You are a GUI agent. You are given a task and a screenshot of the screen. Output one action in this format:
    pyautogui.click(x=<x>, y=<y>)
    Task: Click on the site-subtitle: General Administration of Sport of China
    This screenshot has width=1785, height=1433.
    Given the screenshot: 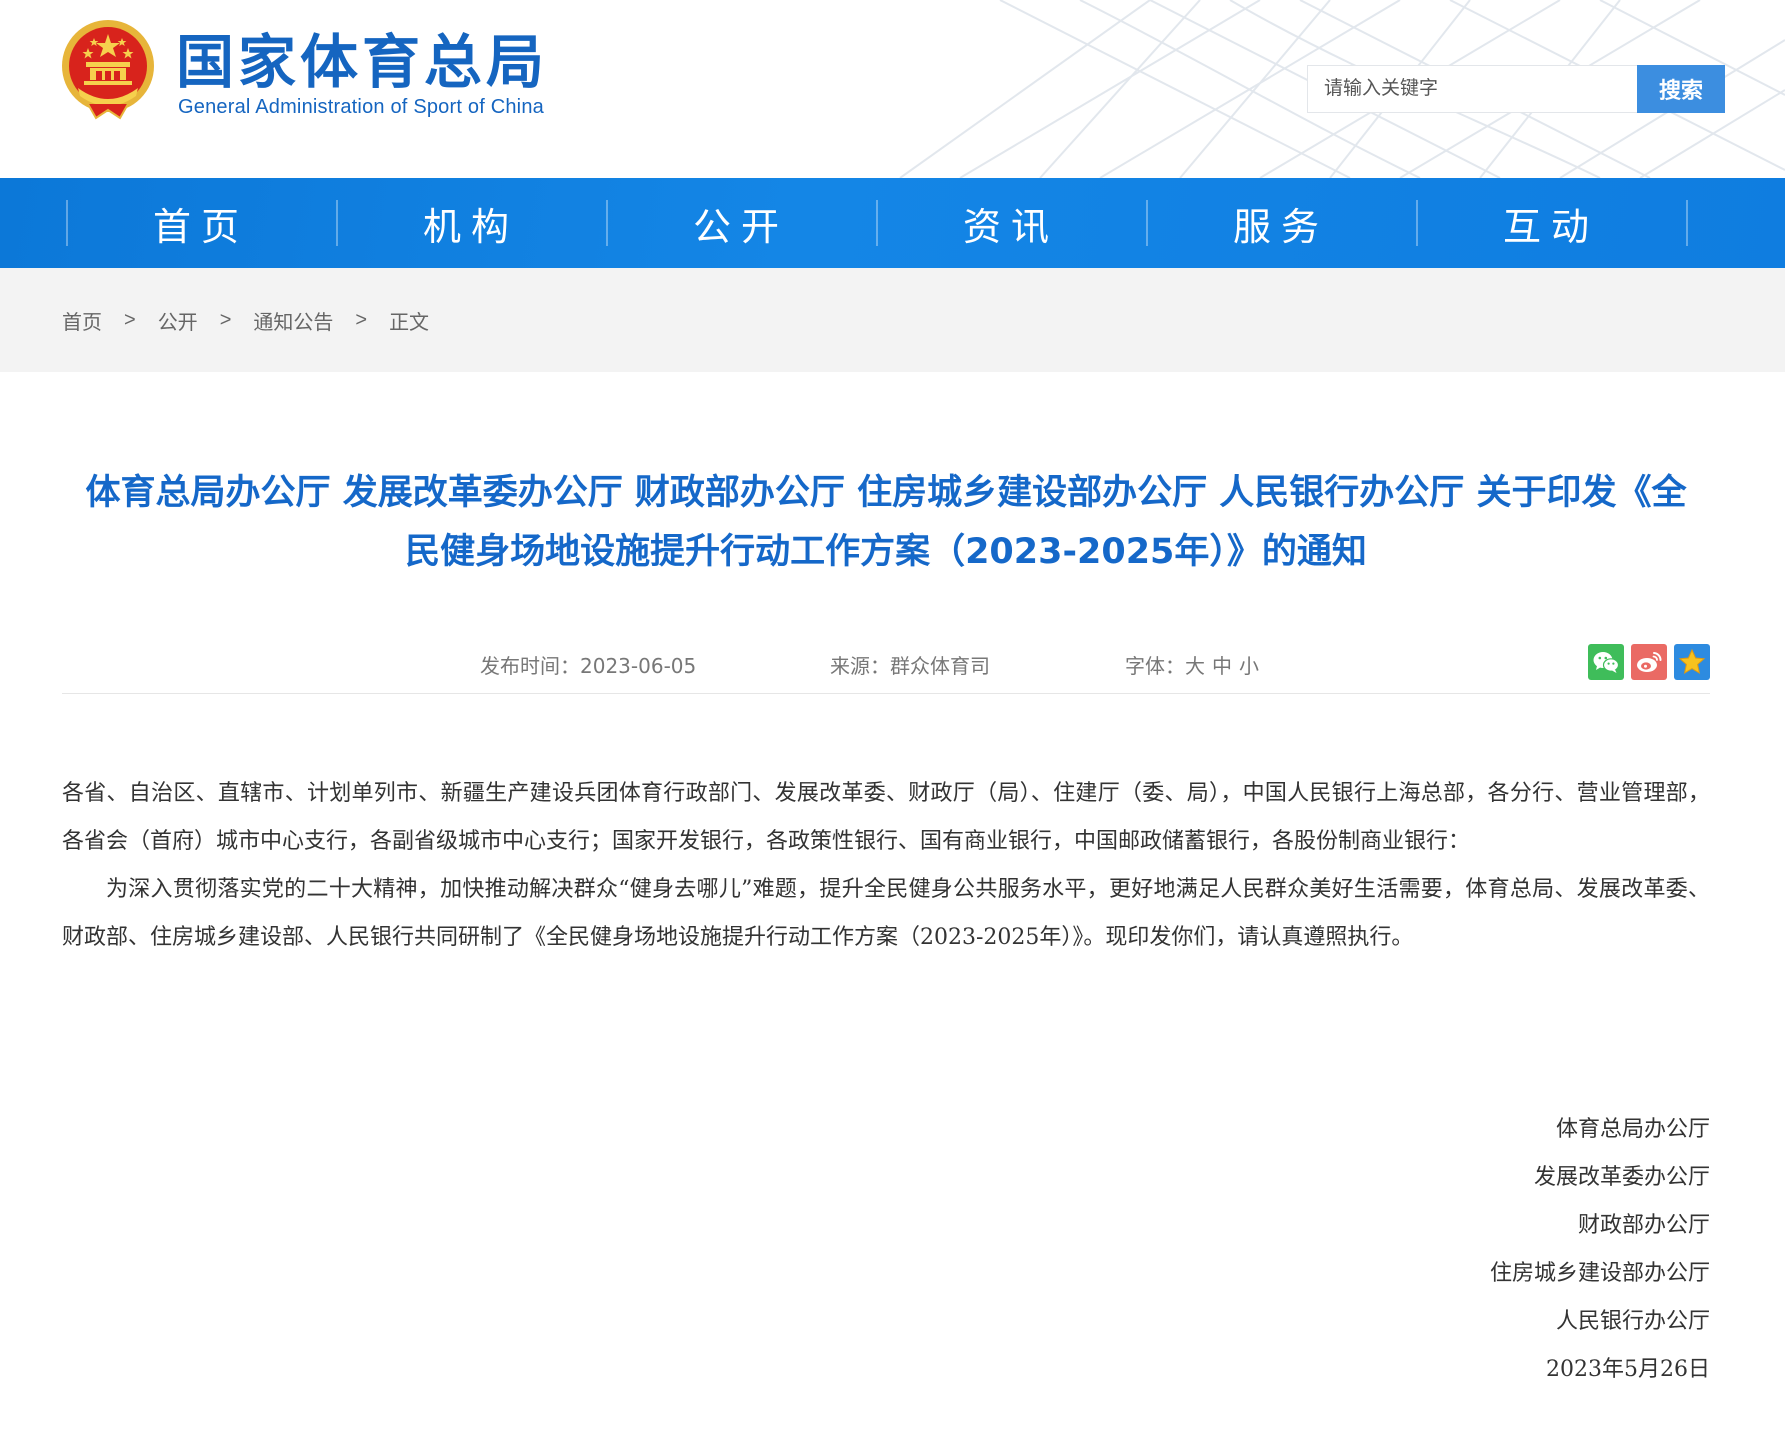 What is the action you would take?
    pyautogui.click(x=361, y=107)
    